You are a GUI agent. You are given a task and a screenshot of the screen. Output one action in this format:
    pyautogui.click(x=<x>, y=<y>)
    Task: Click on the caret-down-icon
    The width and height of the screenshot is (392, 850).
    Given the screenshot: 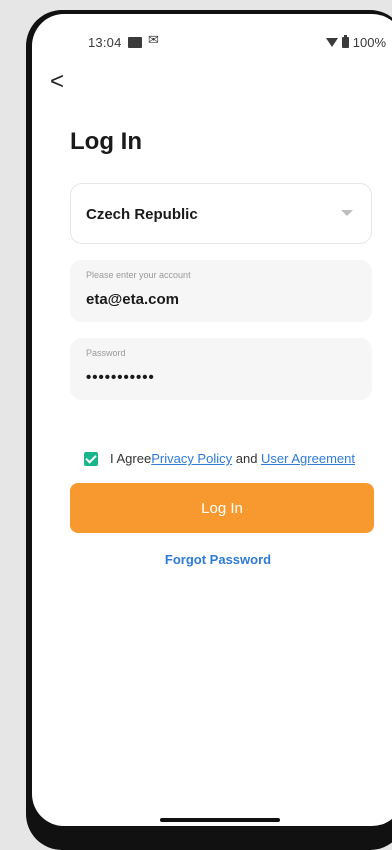 What is the action you would take?
    pyautogui.click(x=347, y=213)
    